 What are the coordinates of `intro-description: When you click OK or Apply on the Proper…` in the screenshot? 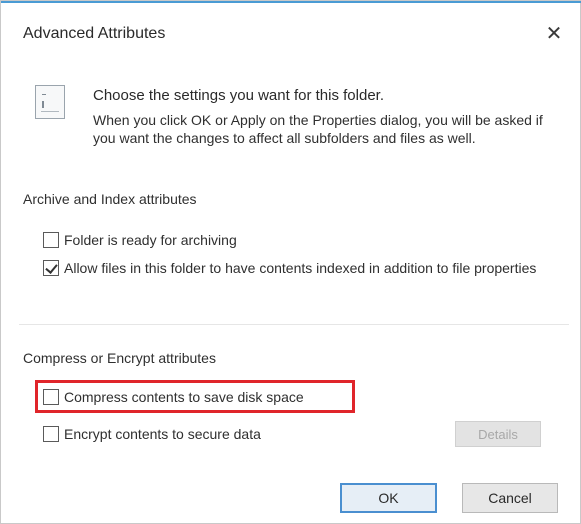 It's located at (318, 129).